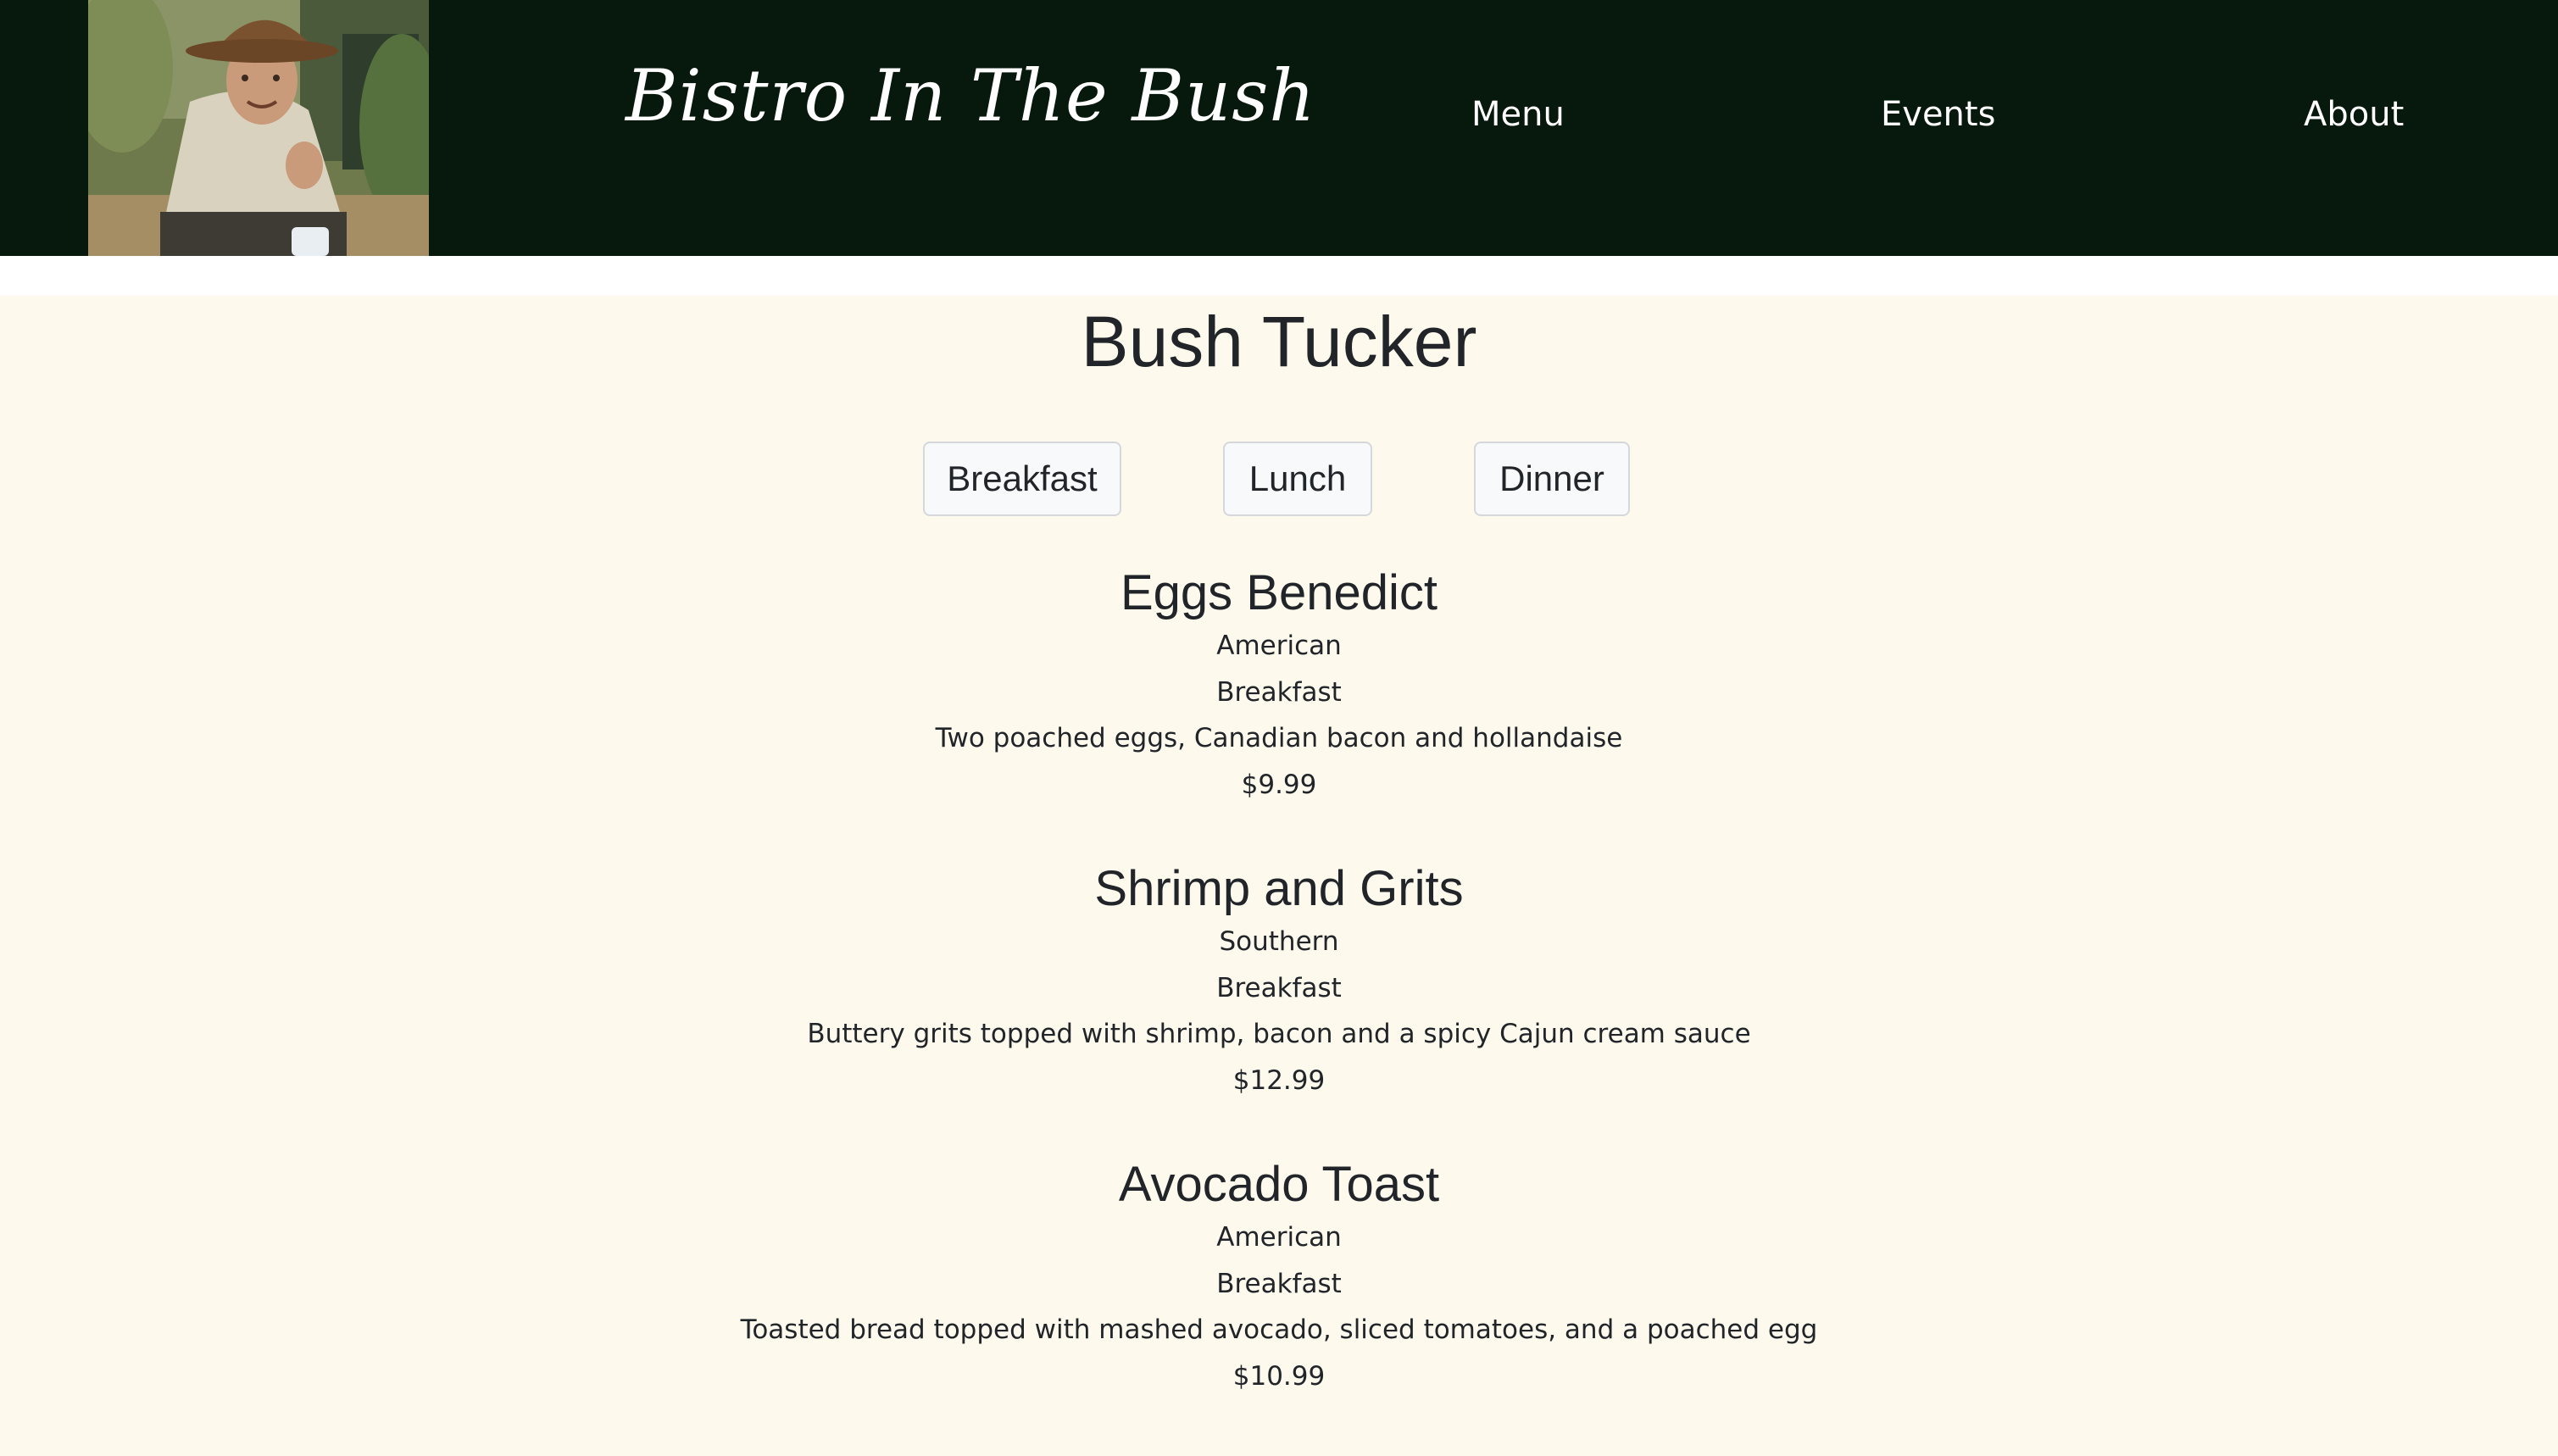 Image resolution: width=2558 pixels, height=1456 pixels. I want to click on dish-price: $9.99, so click(1279, 785).